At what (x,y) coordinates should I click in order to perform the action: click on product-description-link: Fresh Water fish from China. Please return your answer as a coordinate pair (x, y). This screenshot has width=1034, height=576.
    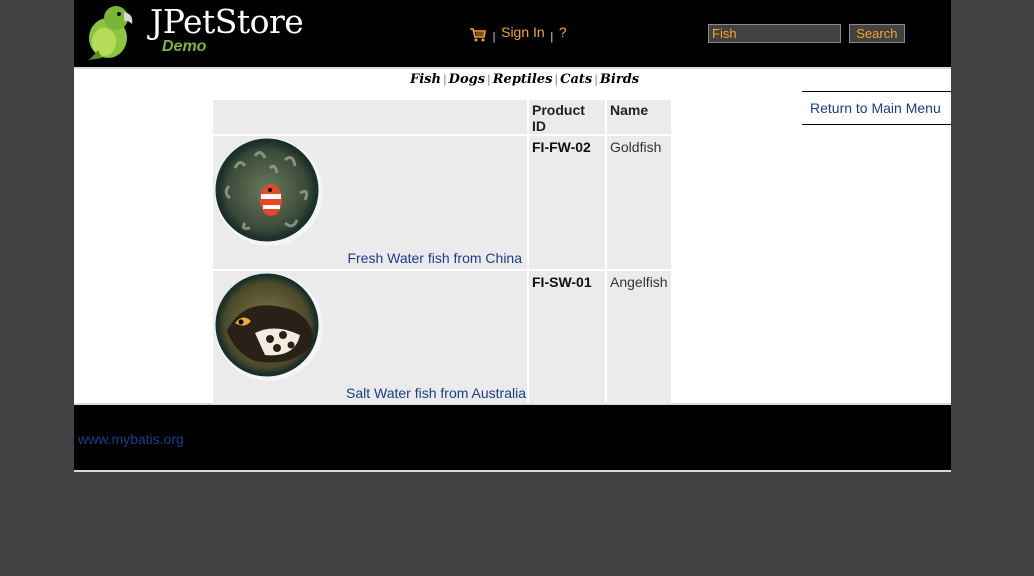
    Looking at the image, I should click on (434, 258).